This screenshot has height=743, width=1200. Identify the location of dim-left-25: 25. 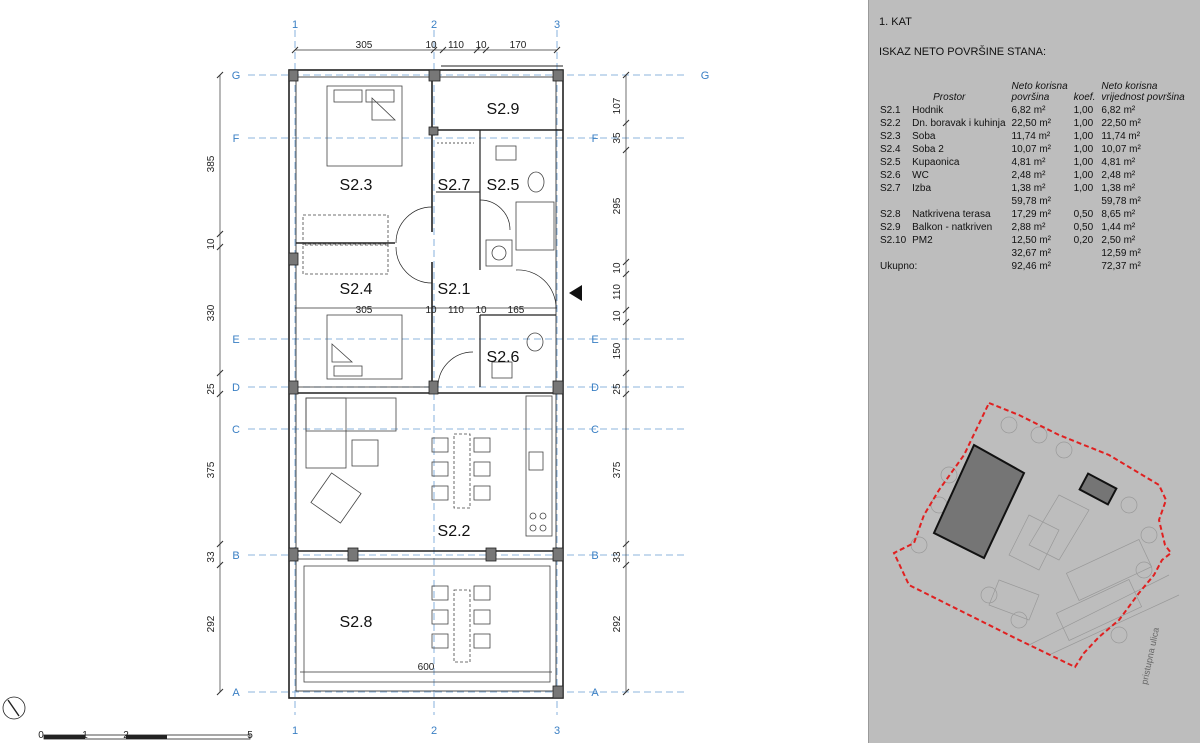
(211, 389).